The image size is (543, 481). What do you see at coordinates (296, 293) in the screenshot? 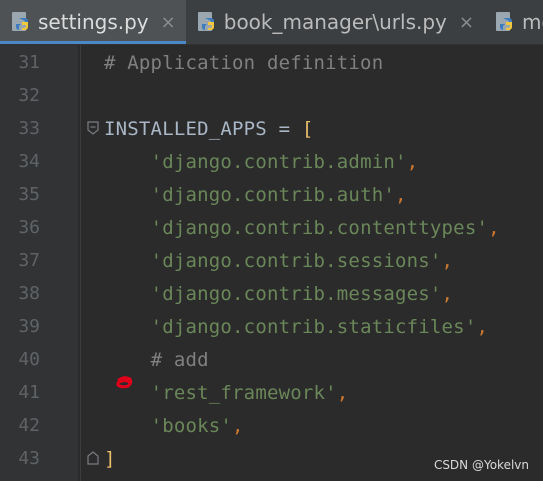
I see `code-string: 'django.contrib.messages'` at bounding box center [296, 293].